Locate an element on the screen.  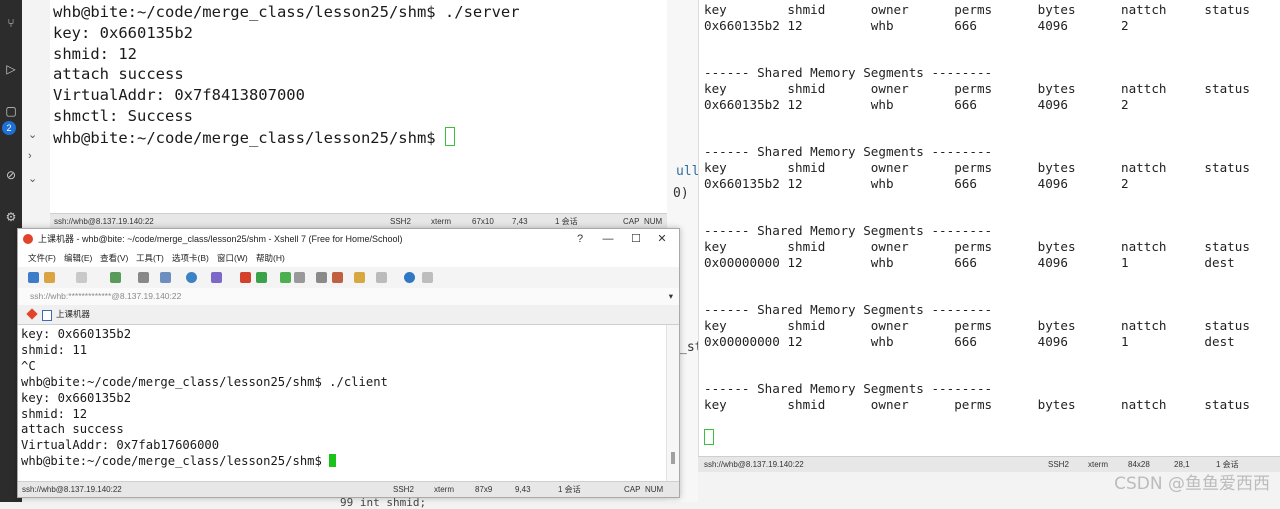
menu-help: 帮助(H) is located at coordinates (270, 258).